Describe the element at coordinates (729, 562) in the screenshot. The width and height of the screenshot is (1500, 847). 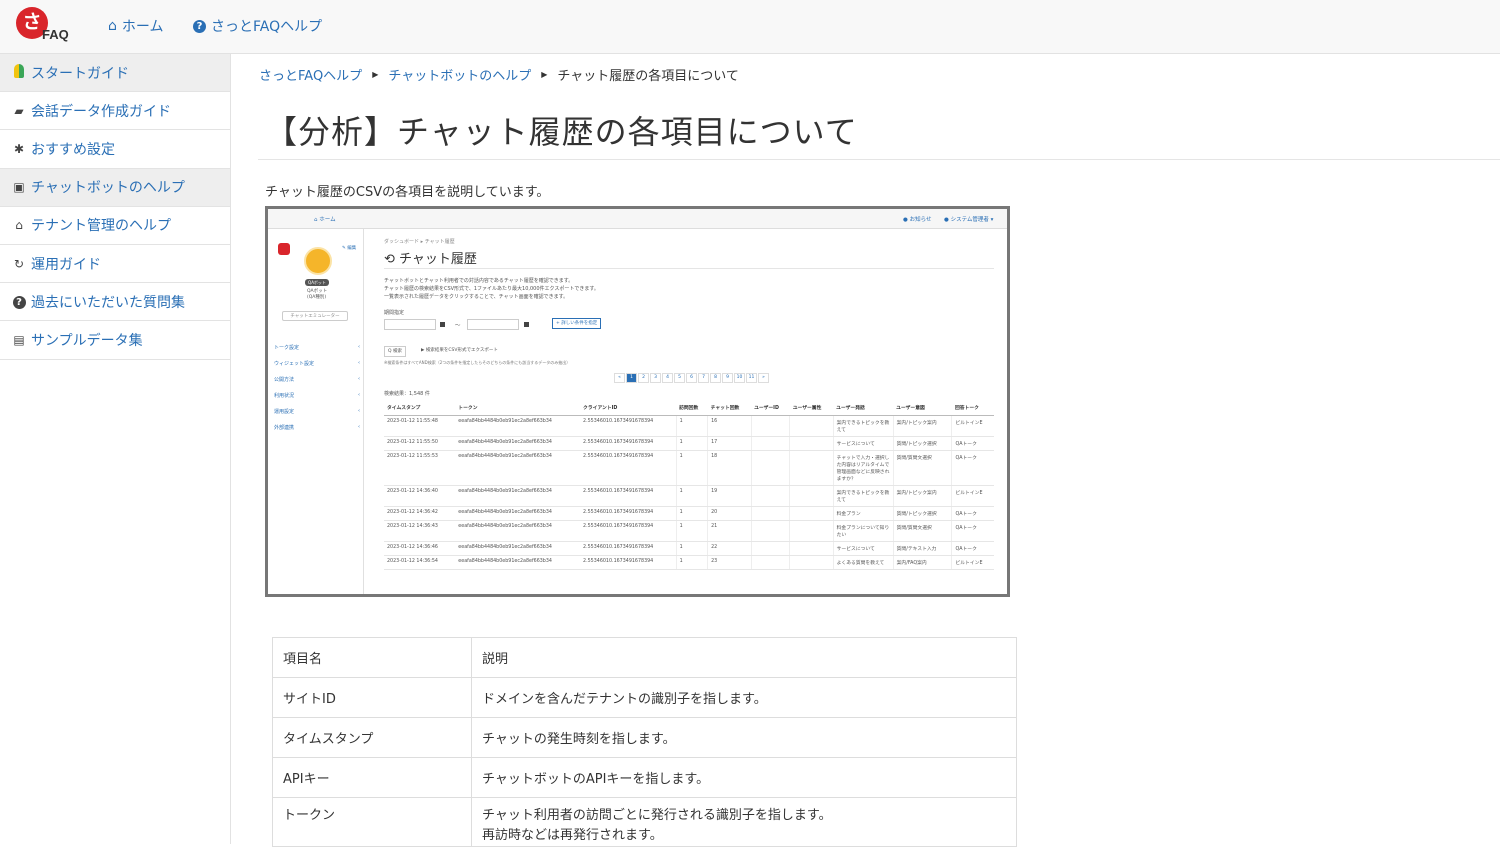
I see `table-cell: 23` at that location.